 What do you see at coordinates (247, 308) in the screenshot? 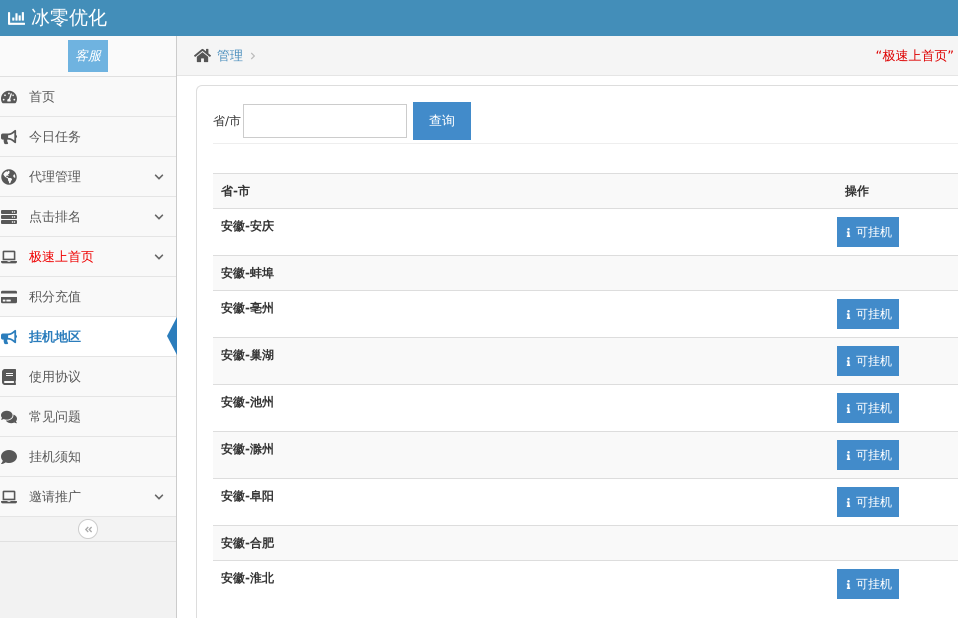
I see `table-cell-text: 安徽-亳州` at bounding box center [247, 308].